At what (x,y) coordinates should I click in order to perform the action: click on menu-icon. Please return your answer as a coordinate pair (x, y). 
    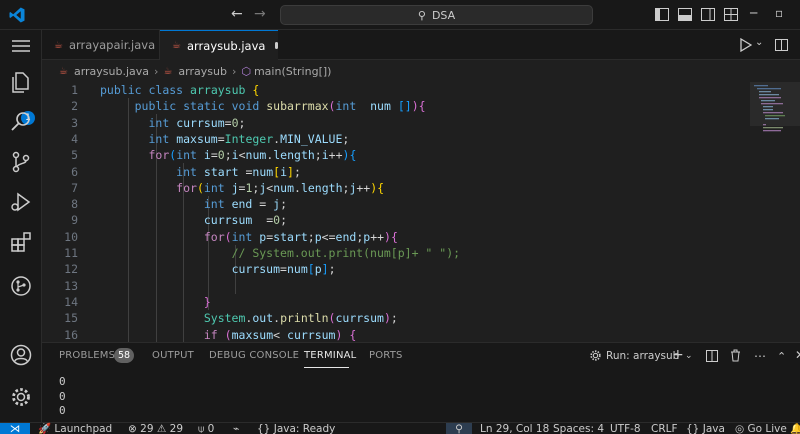
    Looking at the image, I should click on (21, 46).